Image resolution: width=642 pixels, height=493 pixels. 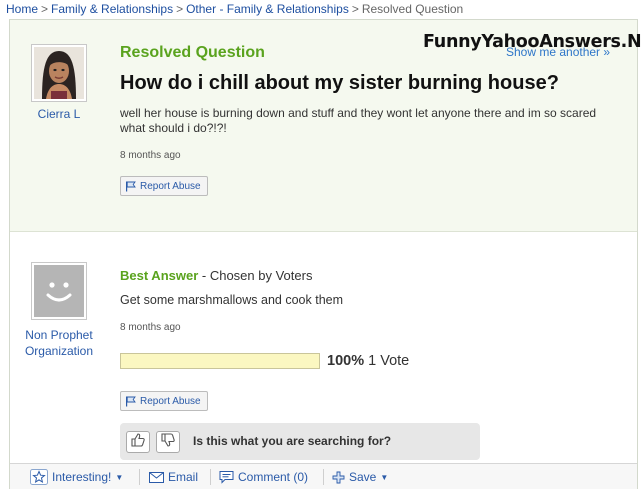 I want to click on thumbs-up-icon, so click(x=138, y=442).